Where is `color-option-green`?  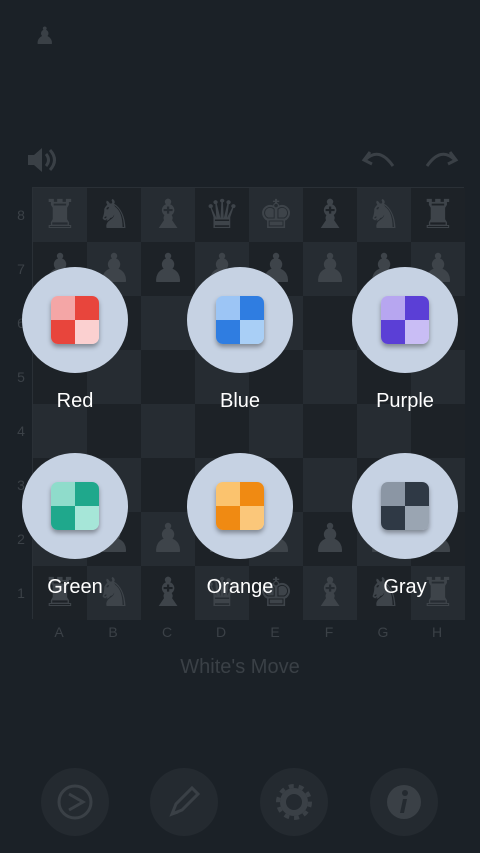 color-option-green is located at coordinates (75, 506).